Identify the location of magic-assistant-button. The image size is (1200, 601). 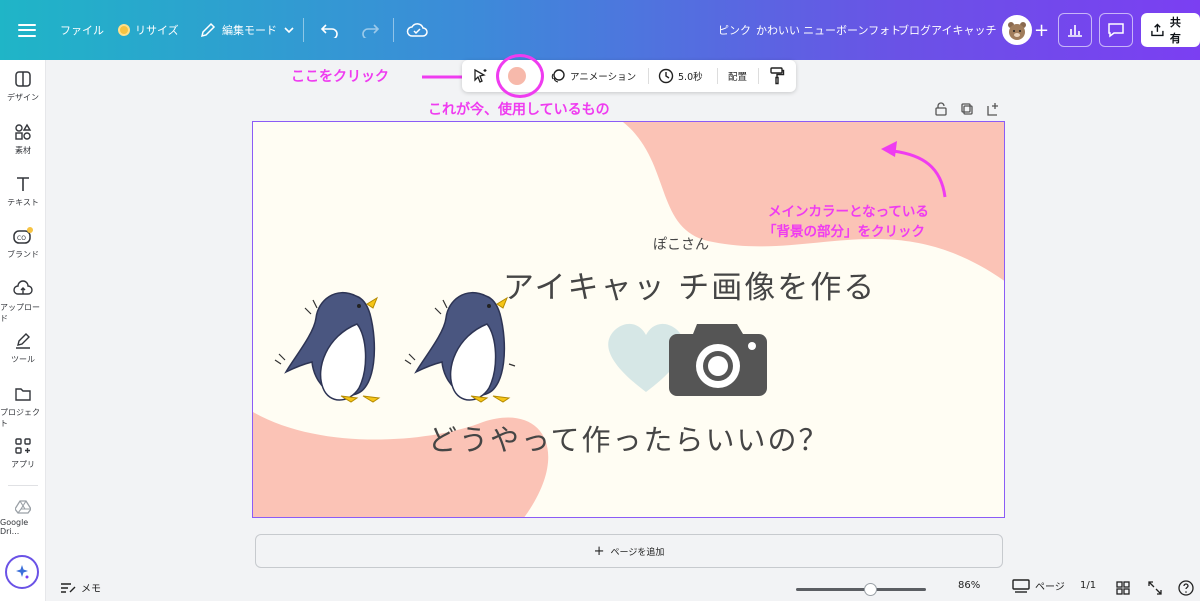
(22, 572).